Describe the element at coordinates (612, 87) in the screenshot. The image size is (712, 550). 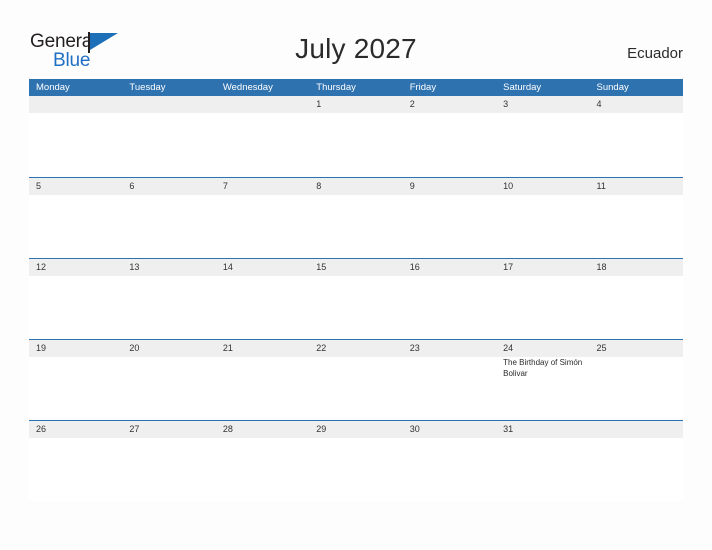
I see `weekday-header-sunday: Sunday` at that location.